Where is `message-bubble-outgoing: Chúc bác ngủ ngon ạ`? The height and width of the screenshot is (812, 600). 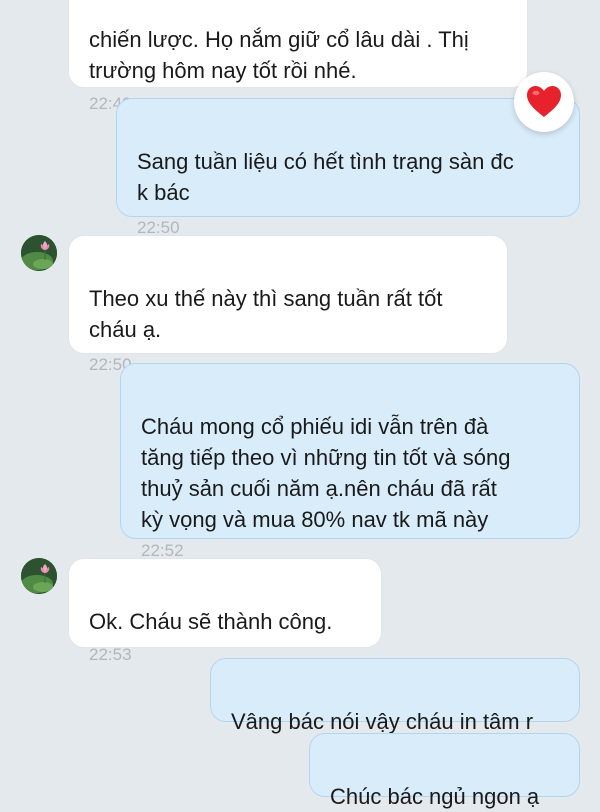
message-bubble-outgoing: Chúc bác ngủ ngon ạ is located at coordinates (444, 771).